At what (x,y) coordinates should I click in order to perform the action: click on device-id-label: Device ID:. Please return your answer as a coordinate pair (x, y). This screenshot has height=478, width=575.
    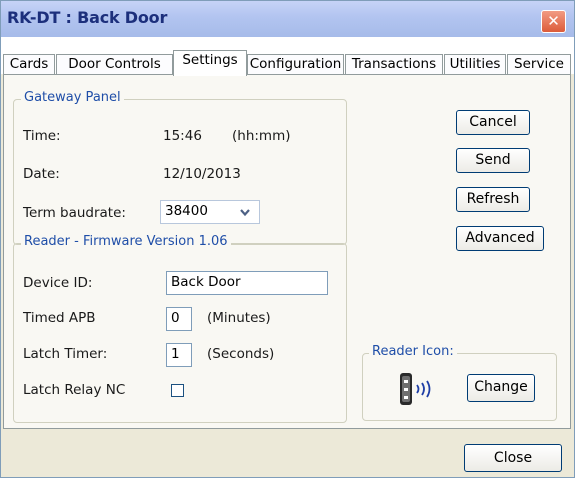
    Looking at the image, I should click on (58, 283).